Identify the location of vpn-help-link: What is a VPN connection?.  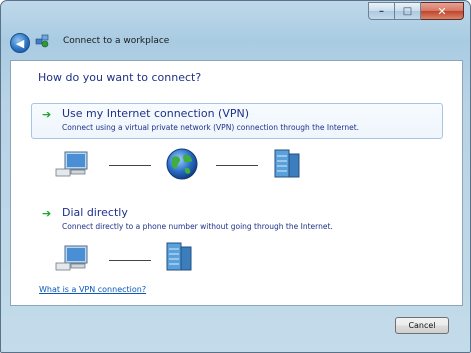
(92, 289).